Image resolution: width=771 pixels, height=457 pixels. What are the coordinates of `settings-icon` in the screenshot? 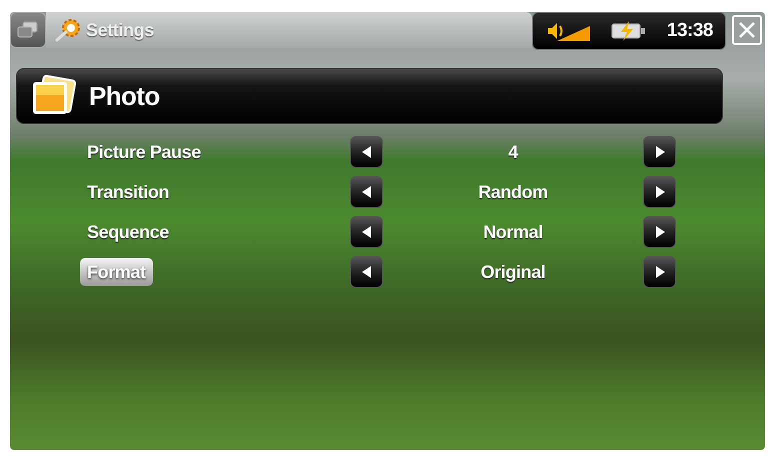 It's located at (68, 30).